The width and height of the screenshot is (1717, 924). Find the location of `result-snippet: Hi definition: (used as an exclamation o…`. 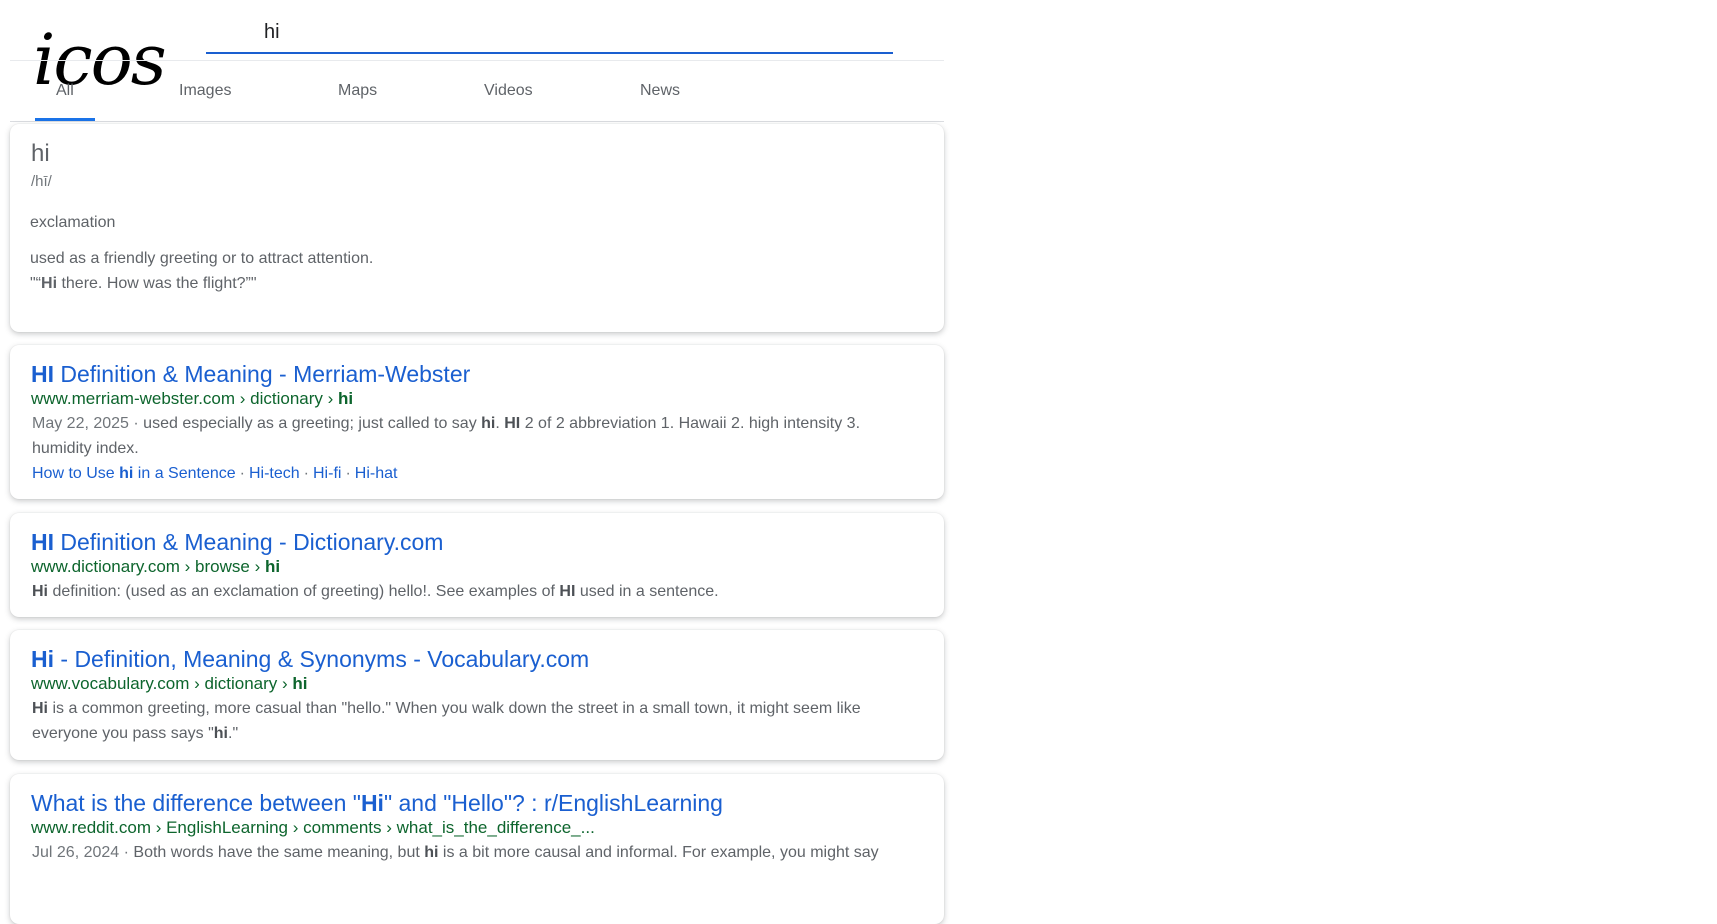

result-snippet: Hi definition: (used as an exclamation o… is located at coordinates (472, 591).